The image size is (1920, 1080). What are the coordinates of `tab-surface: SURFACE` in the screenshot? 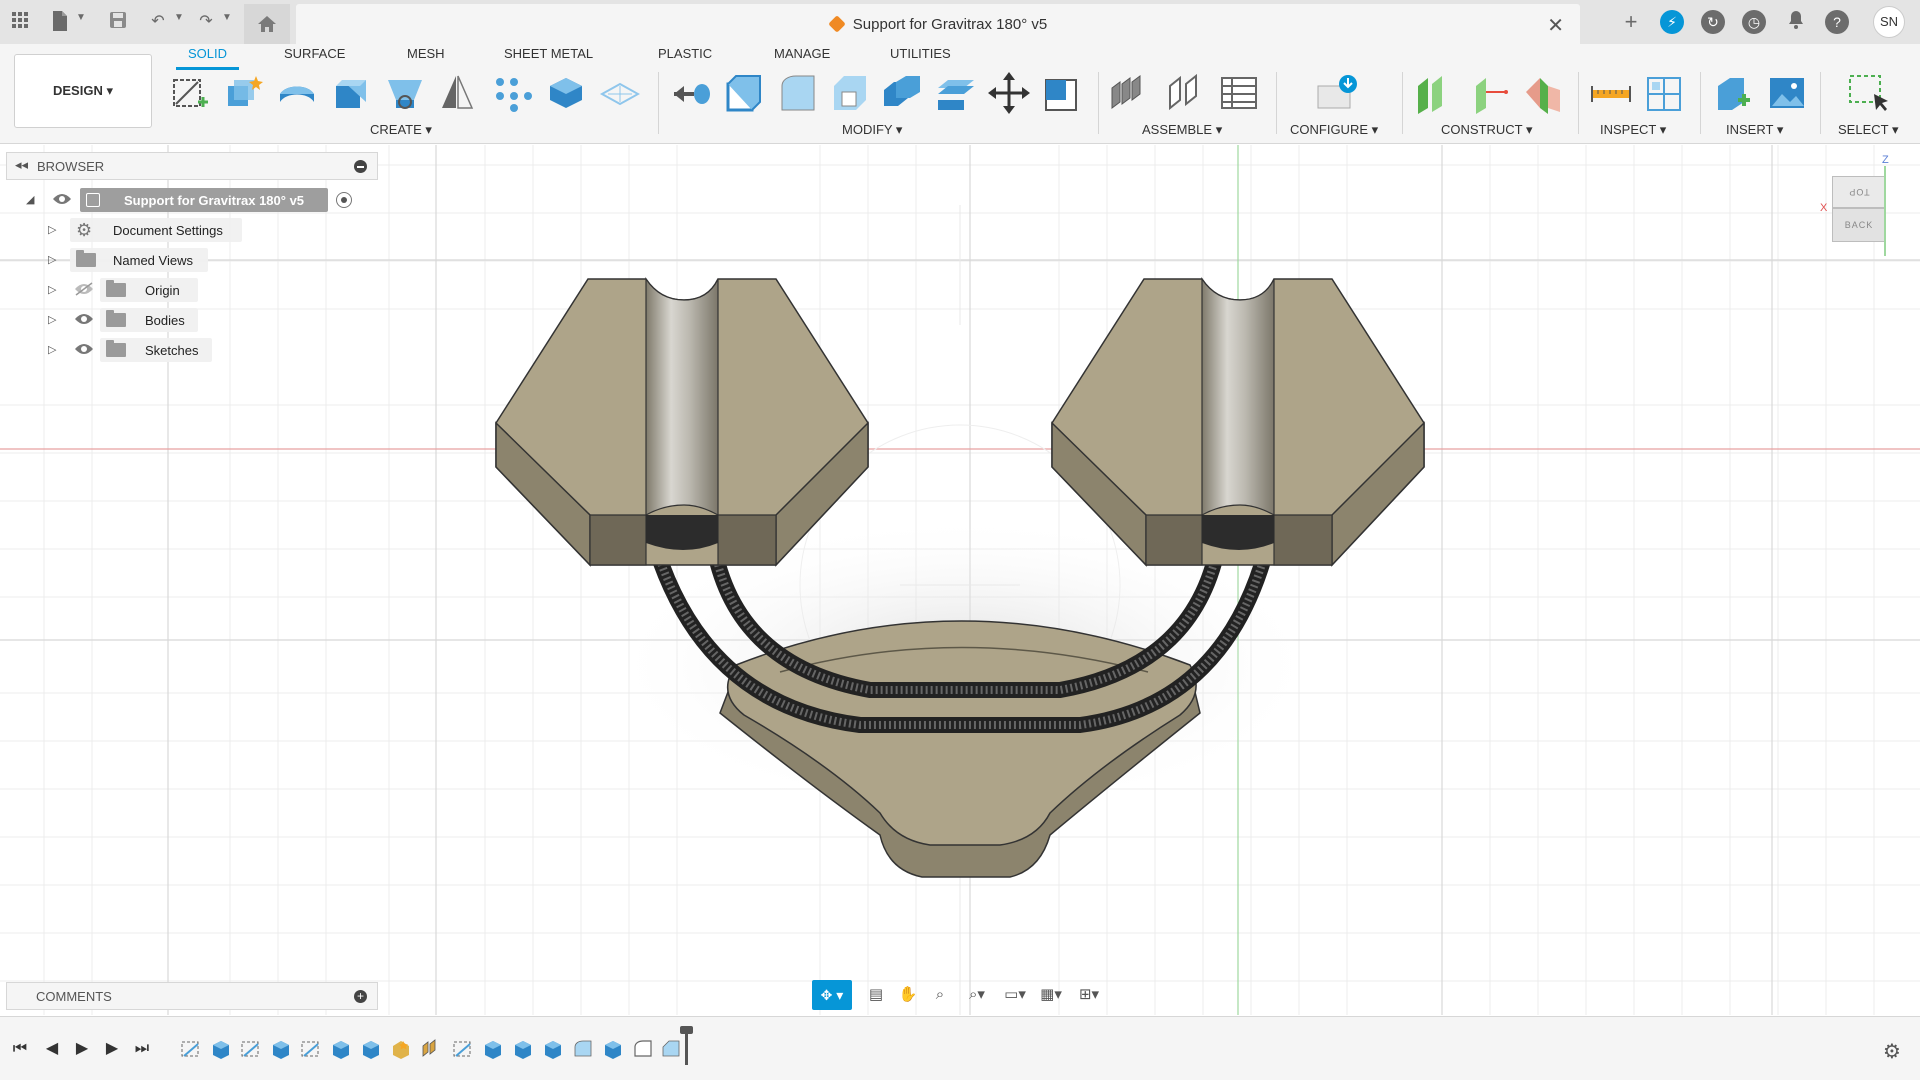 It's located at (314, 56).